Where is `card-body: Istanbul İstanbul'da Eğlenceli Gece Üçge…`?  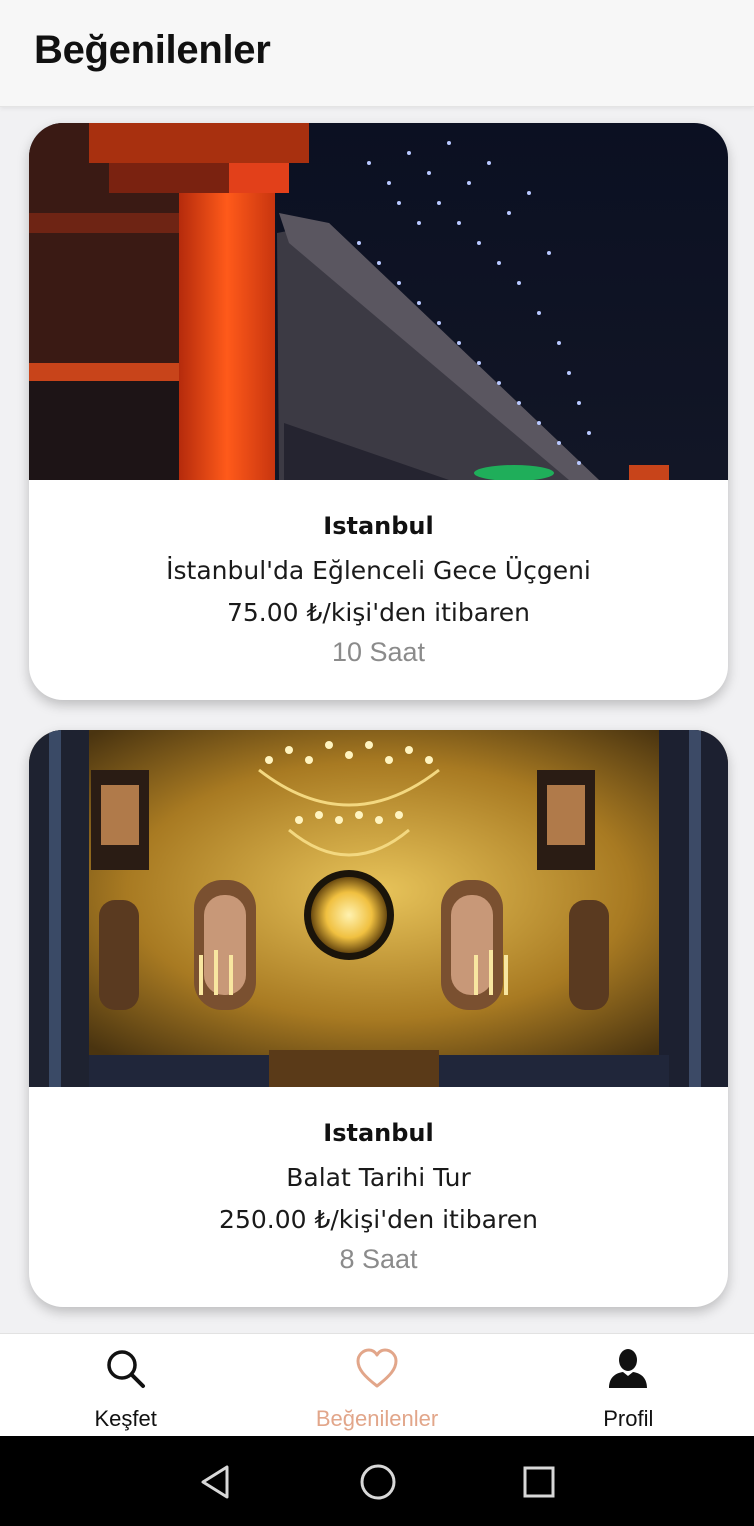 card-body: Istanbul İstanbul'da Eğlenceli Gece Üçge… is located at coordinates (378, 574).